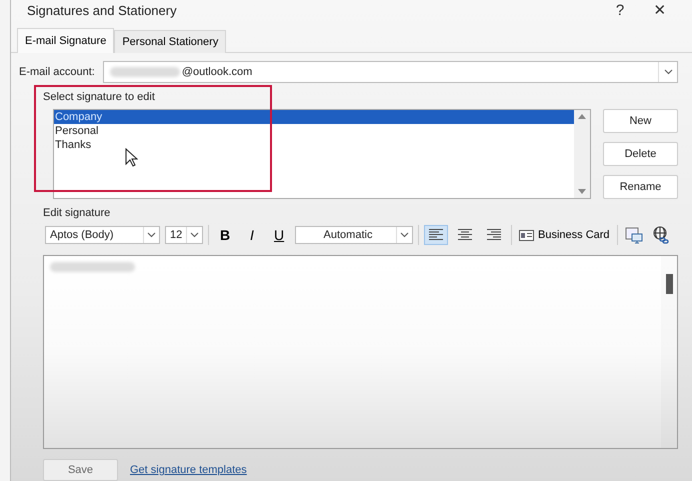  I want to click on picture-insert-button, so click(633, 235).